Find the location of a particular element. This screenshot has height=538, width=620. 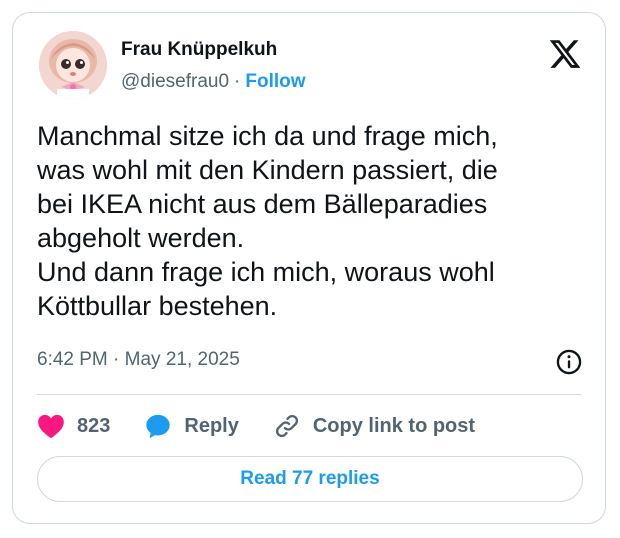

like-count: 823 is located at coordinates (94, 425).